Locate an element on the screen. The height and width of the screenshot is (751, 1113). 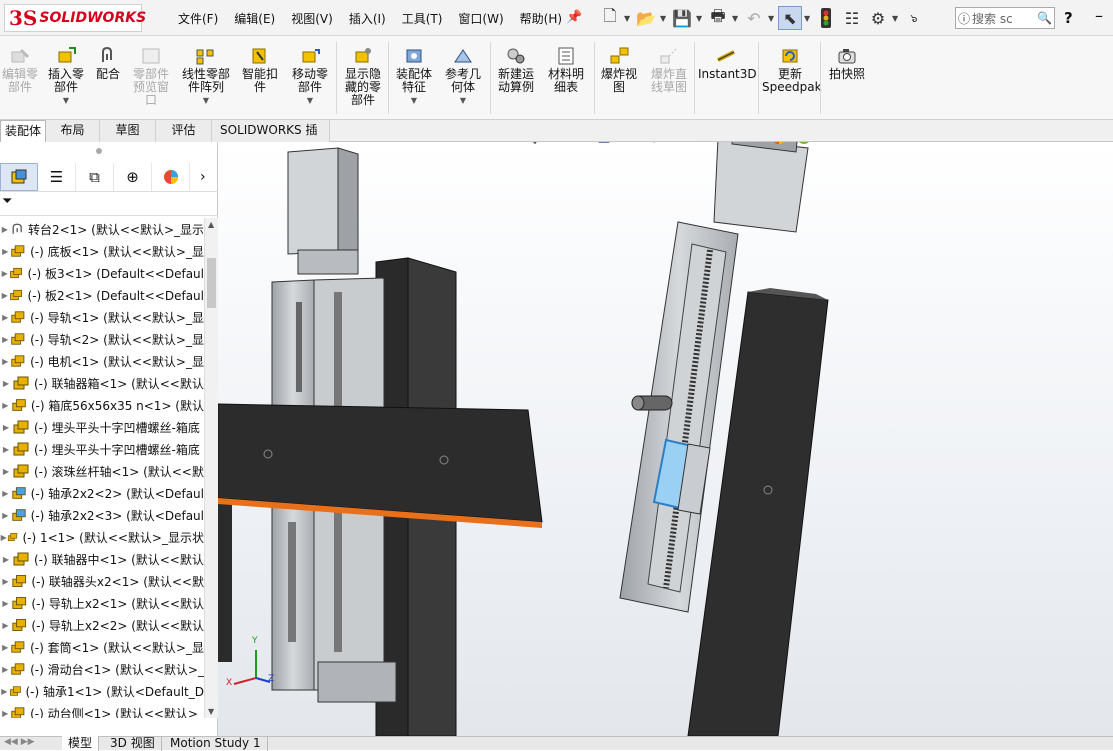
edit-component-button: 编辑零 部件 is located at coordinates (20, 70).